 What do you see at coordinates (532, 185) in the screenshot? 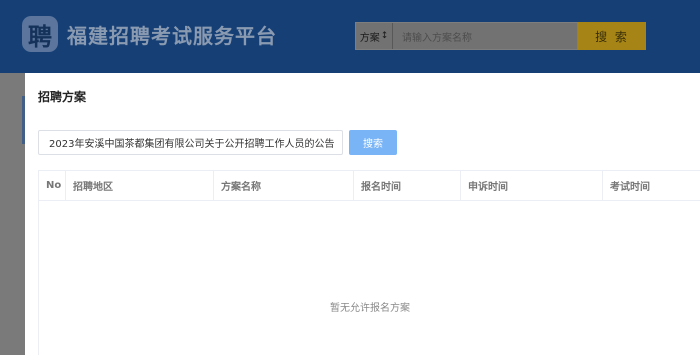
I see `column-header-appeal-time: 申诉时间` at bounding box center [532, 185].